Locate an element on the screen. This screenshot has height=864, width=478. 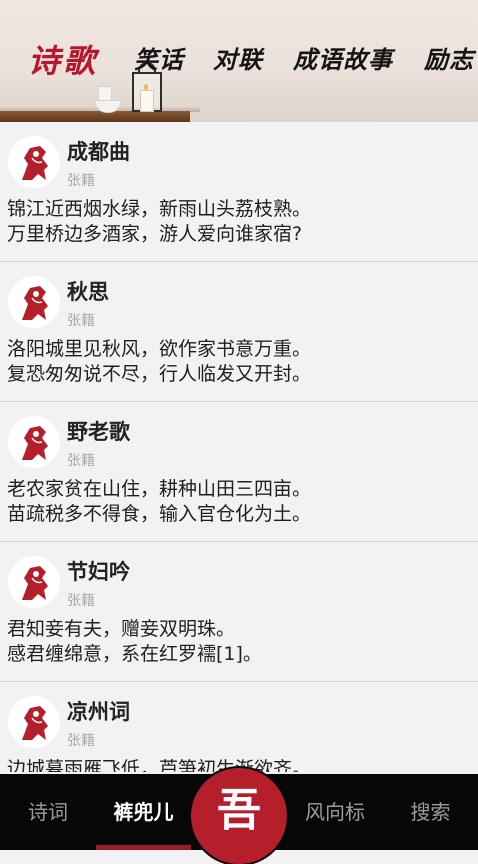
lantern-candle is located at coordinates (147, 101).